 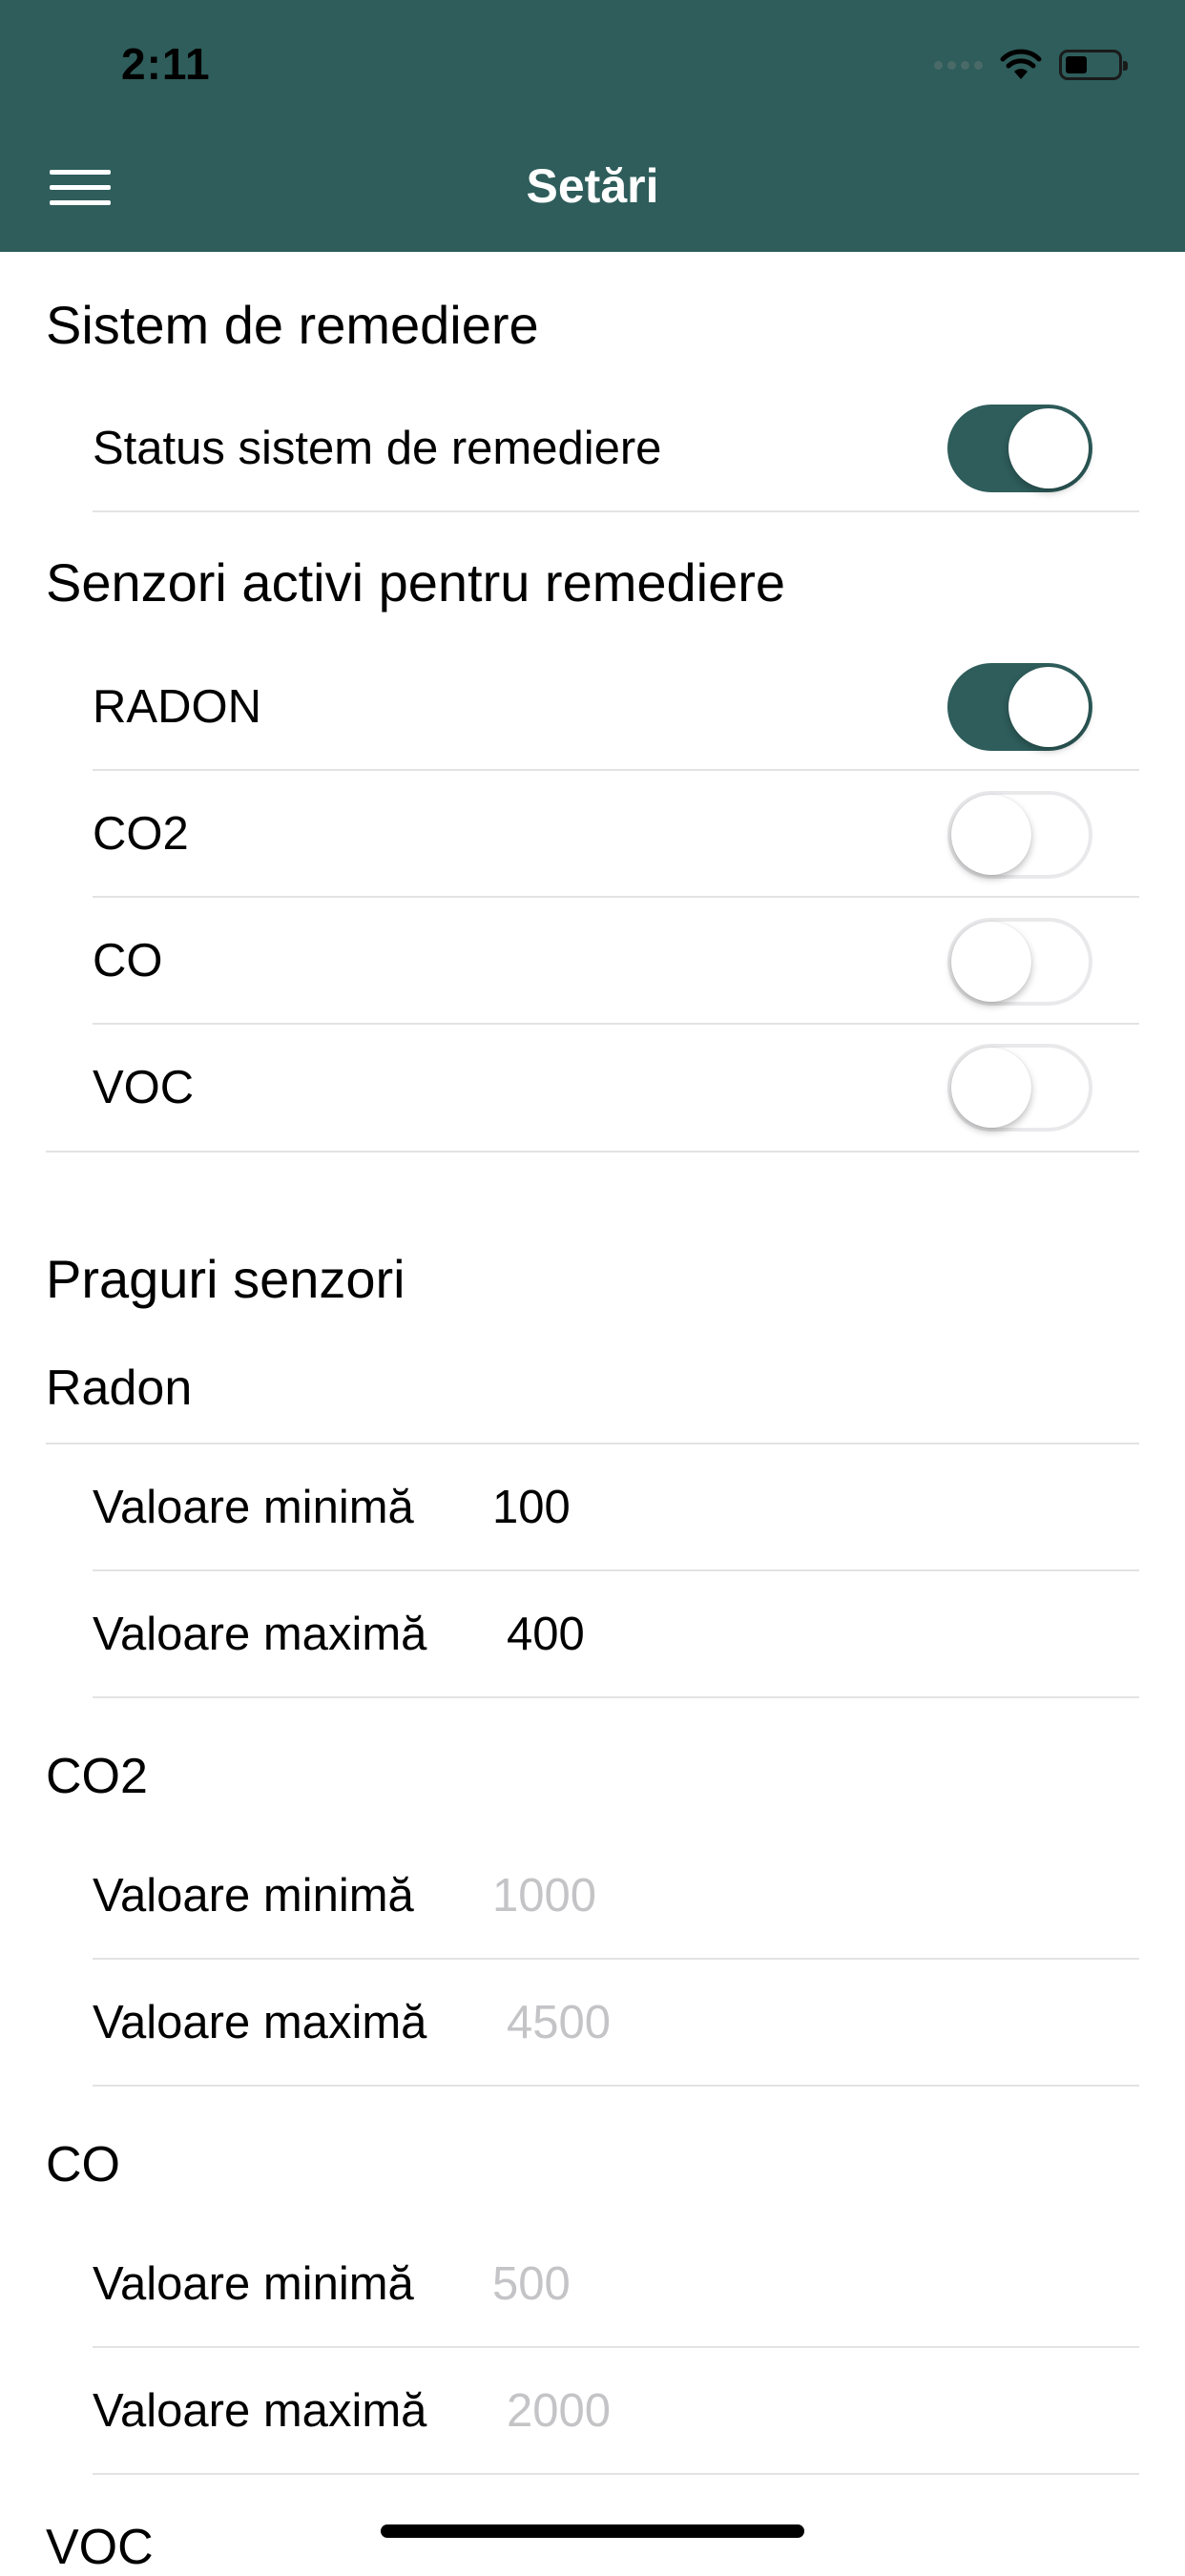 I want to click on page-title: Setări, so click(x=592, y=186).